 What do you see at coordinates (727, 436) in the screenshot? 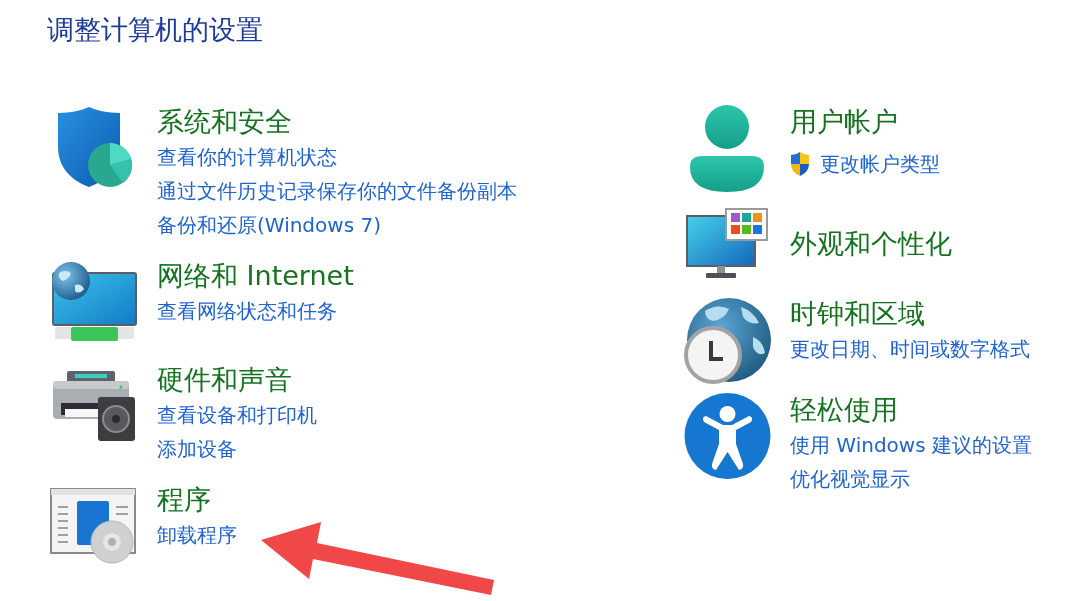
I see `accessibility-icon` at bounding box center [727, 436].